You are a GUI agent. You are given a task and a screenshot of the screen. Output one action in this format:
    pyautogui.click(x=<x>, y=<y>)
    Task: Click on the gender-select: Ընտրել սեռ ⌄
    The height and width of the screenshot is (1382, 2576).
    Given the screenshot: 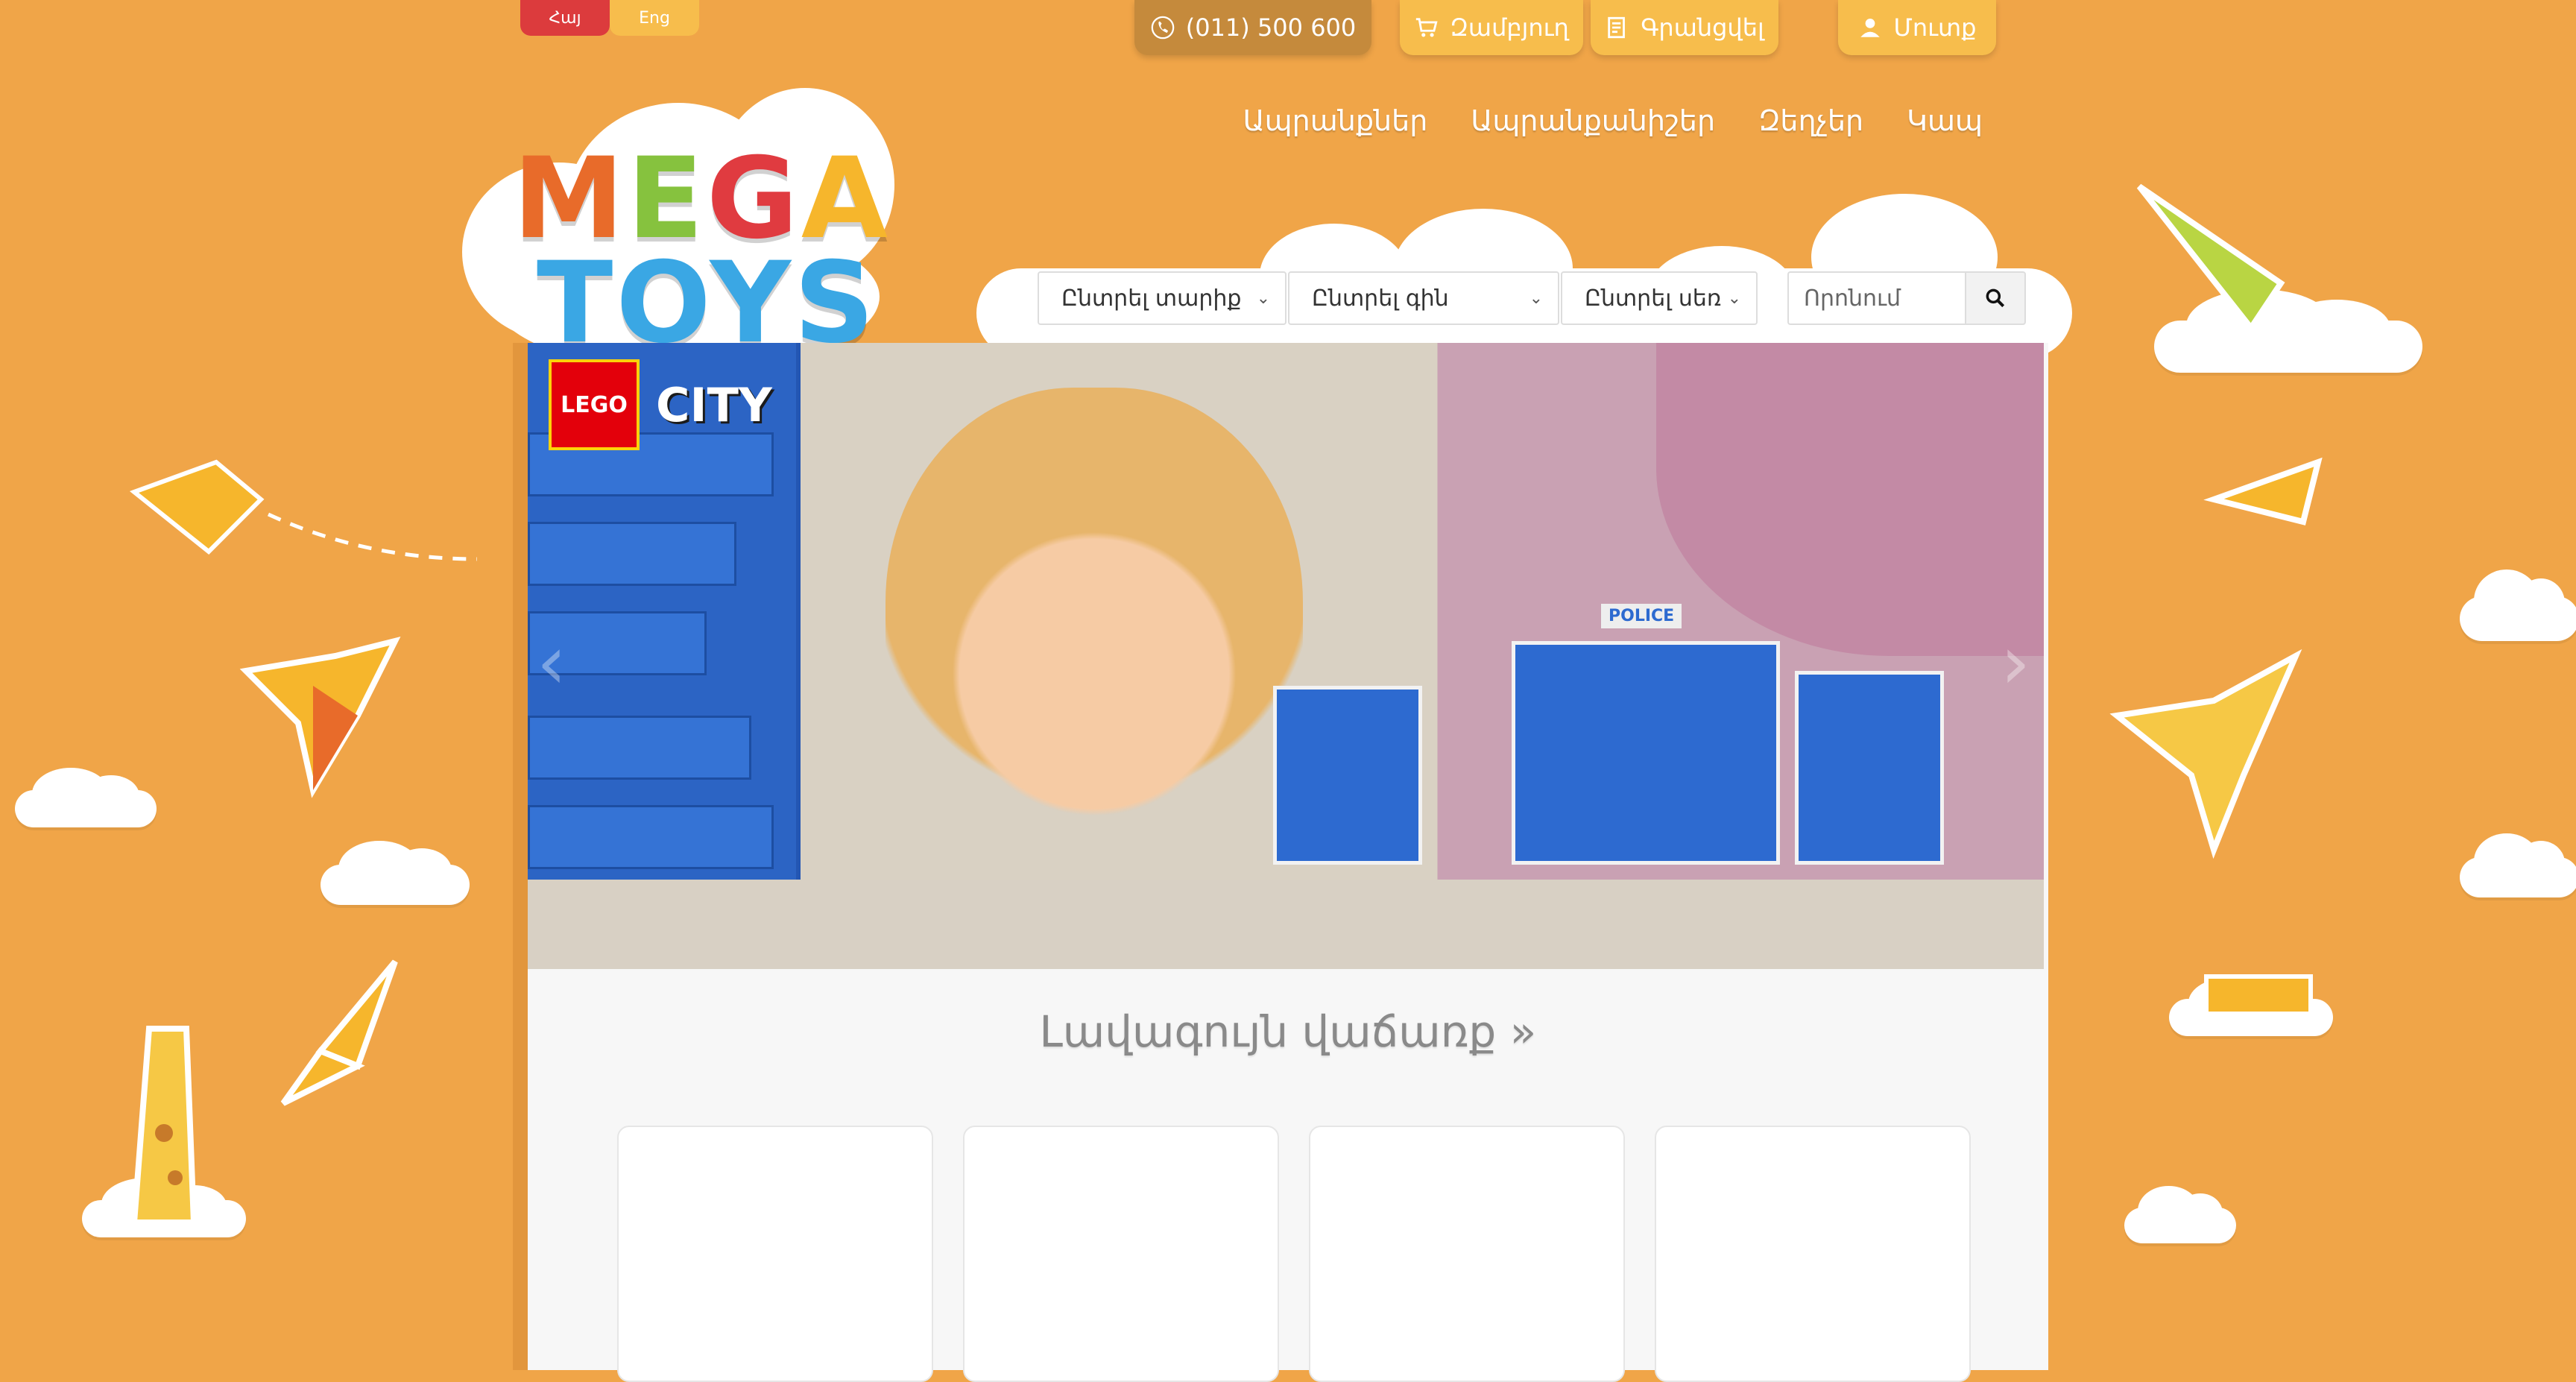 What is the action you would take?
    pyautogui.click(x=1659, y=298)
    